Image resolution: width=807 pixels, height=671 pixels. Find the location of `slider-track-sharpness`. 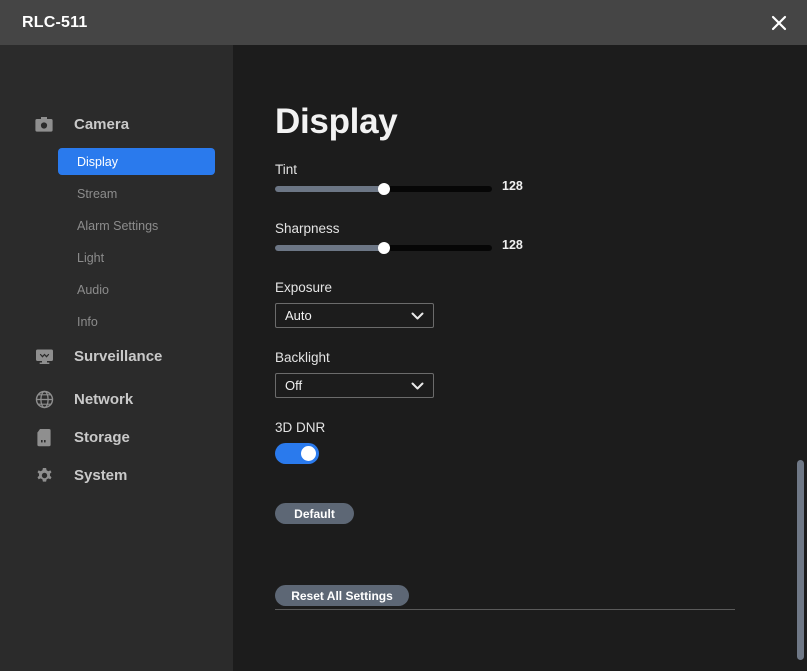

slider-track-sharpness is located at coordinates (383, 248).